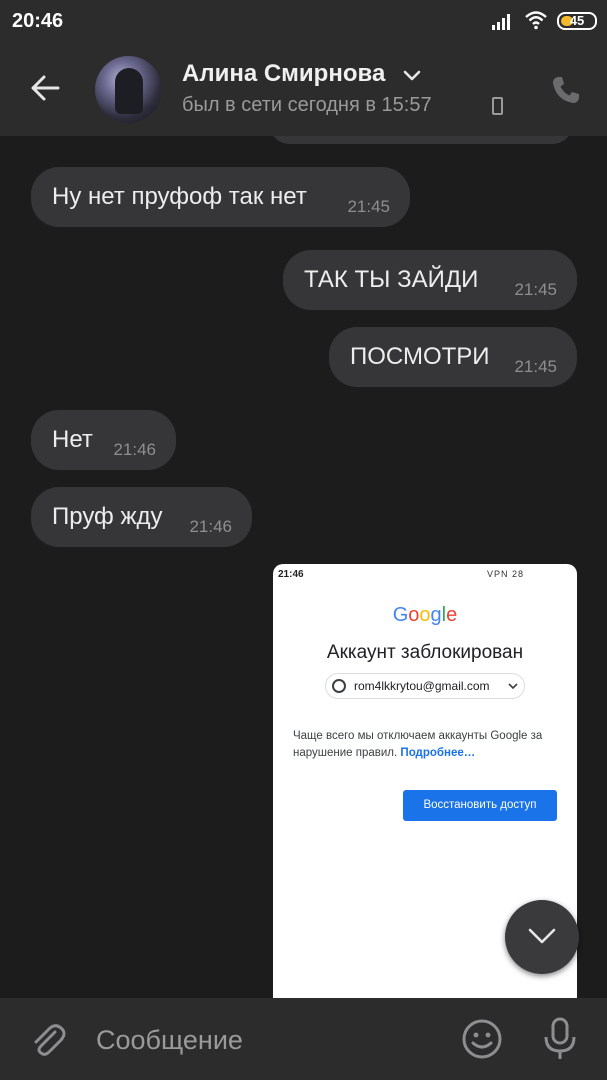  What do you see at coordinates (291, 574) in the screenshot?
I see `screenshot-status-time: 21:46` at bounding box center [291, 574].